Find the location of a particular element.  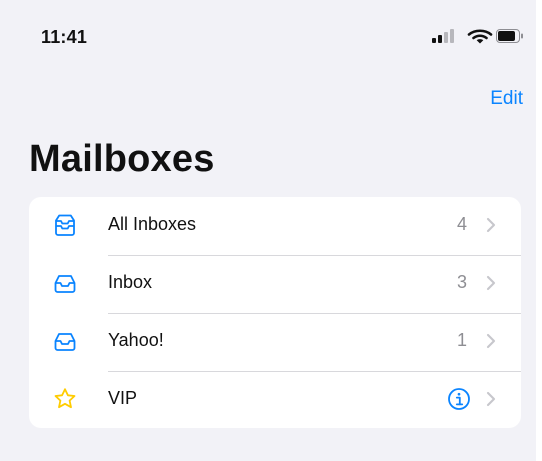

edit-button: Edit is located at coordinates (506, 99).